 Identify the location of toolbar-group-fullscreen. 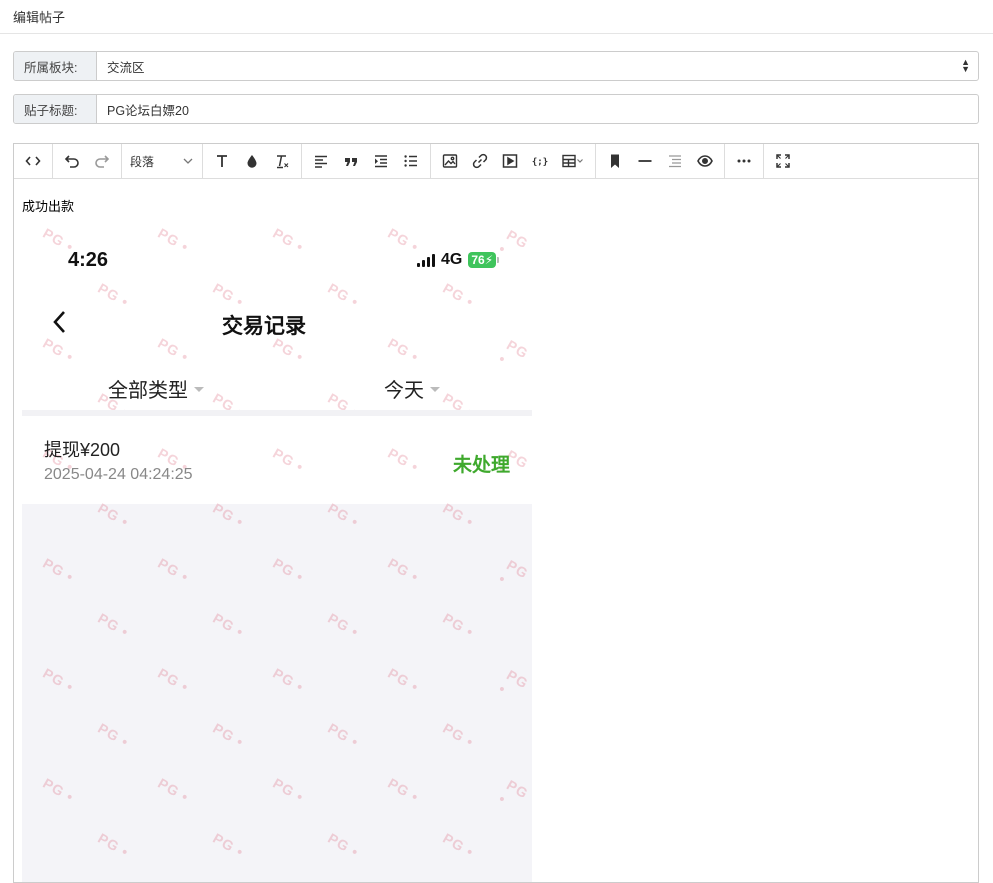
(783, 161).